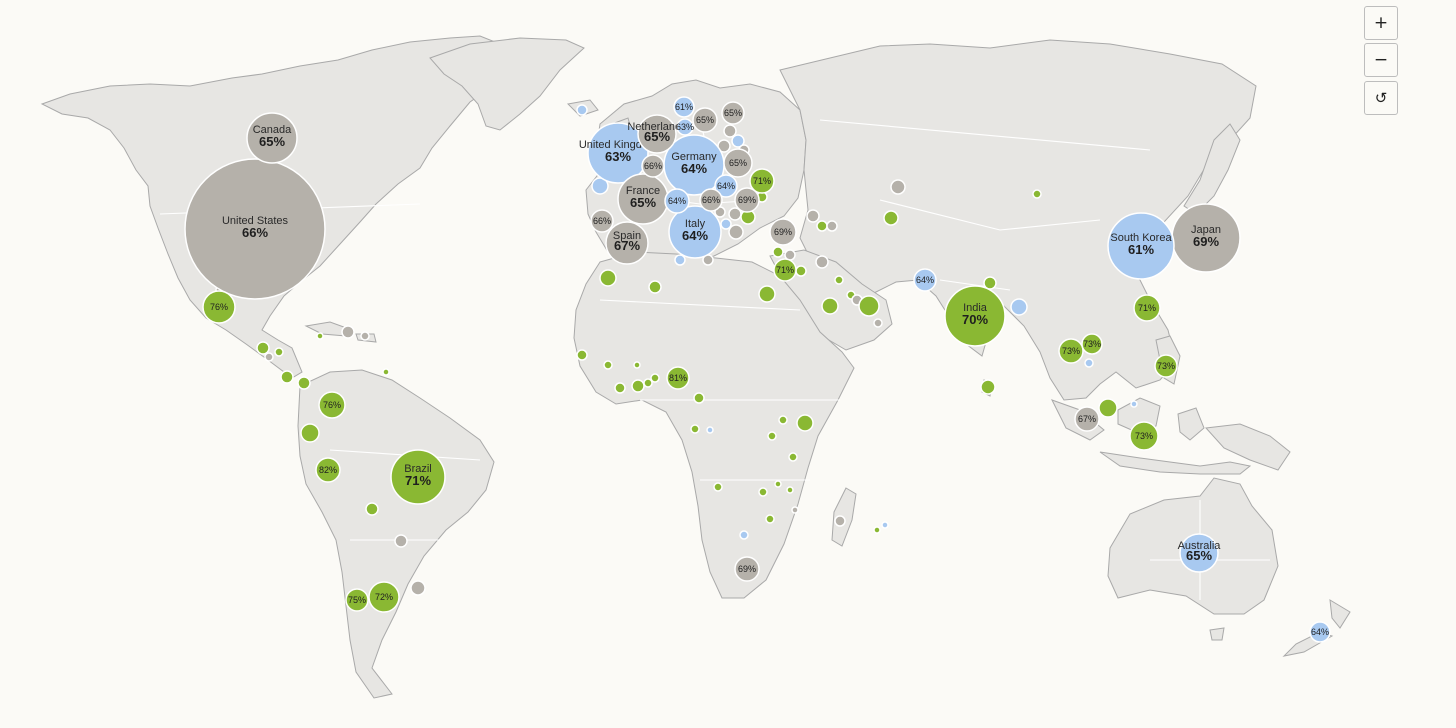  I want to click on country-bubble-canada, so click(272, 138).